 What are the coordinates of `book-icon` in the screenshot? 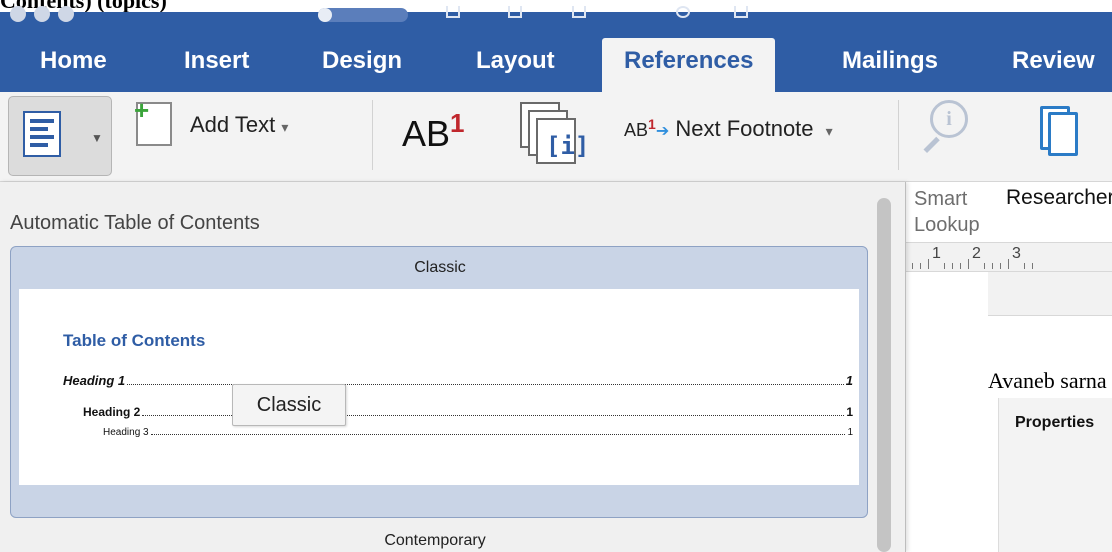 It's located at (1063, 134).